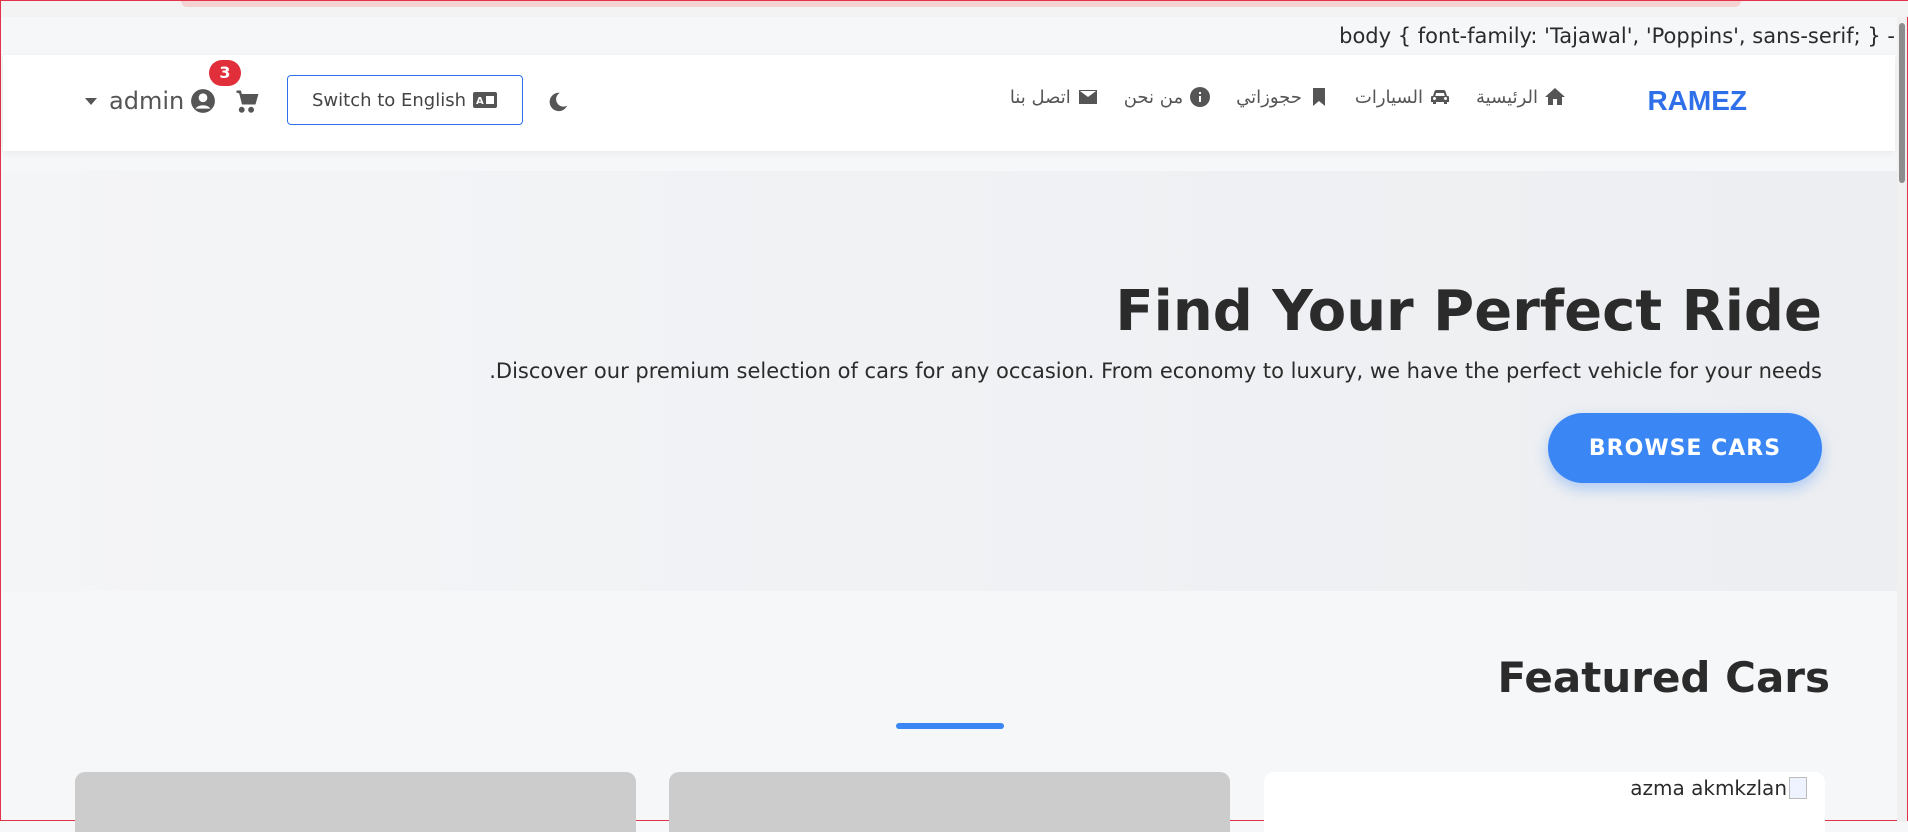  What do you see at coordinates (225, 73) in the screenshot?
I see `cart-count-badge: 3` at bounding box center [225, 73].